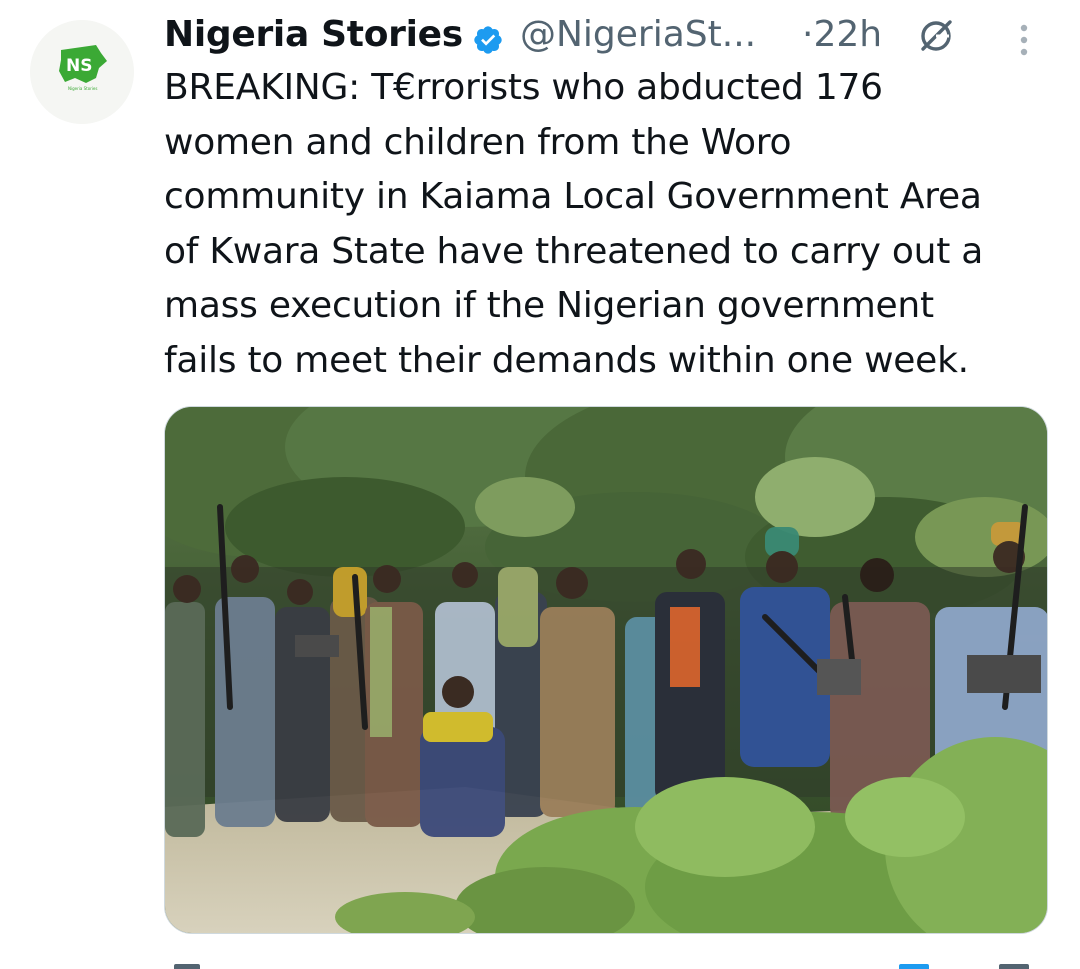  I want to click on author-avatar: NS Nigeria Stories, so click(82, 72).